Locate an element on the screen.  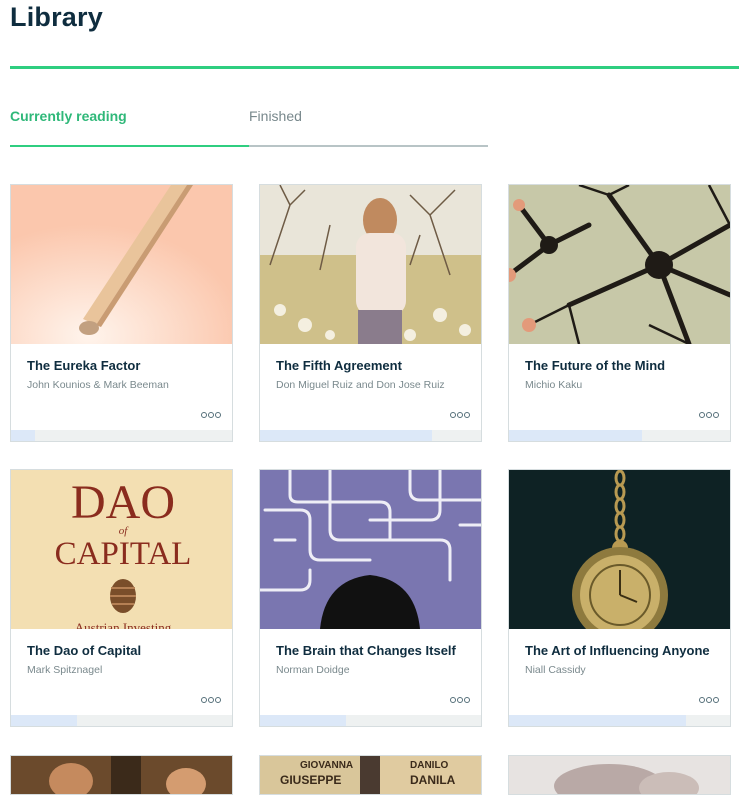
book-cover: GIOVANNA GIUSEPPE DANILO DANILA is located at coordinates (370, 775).